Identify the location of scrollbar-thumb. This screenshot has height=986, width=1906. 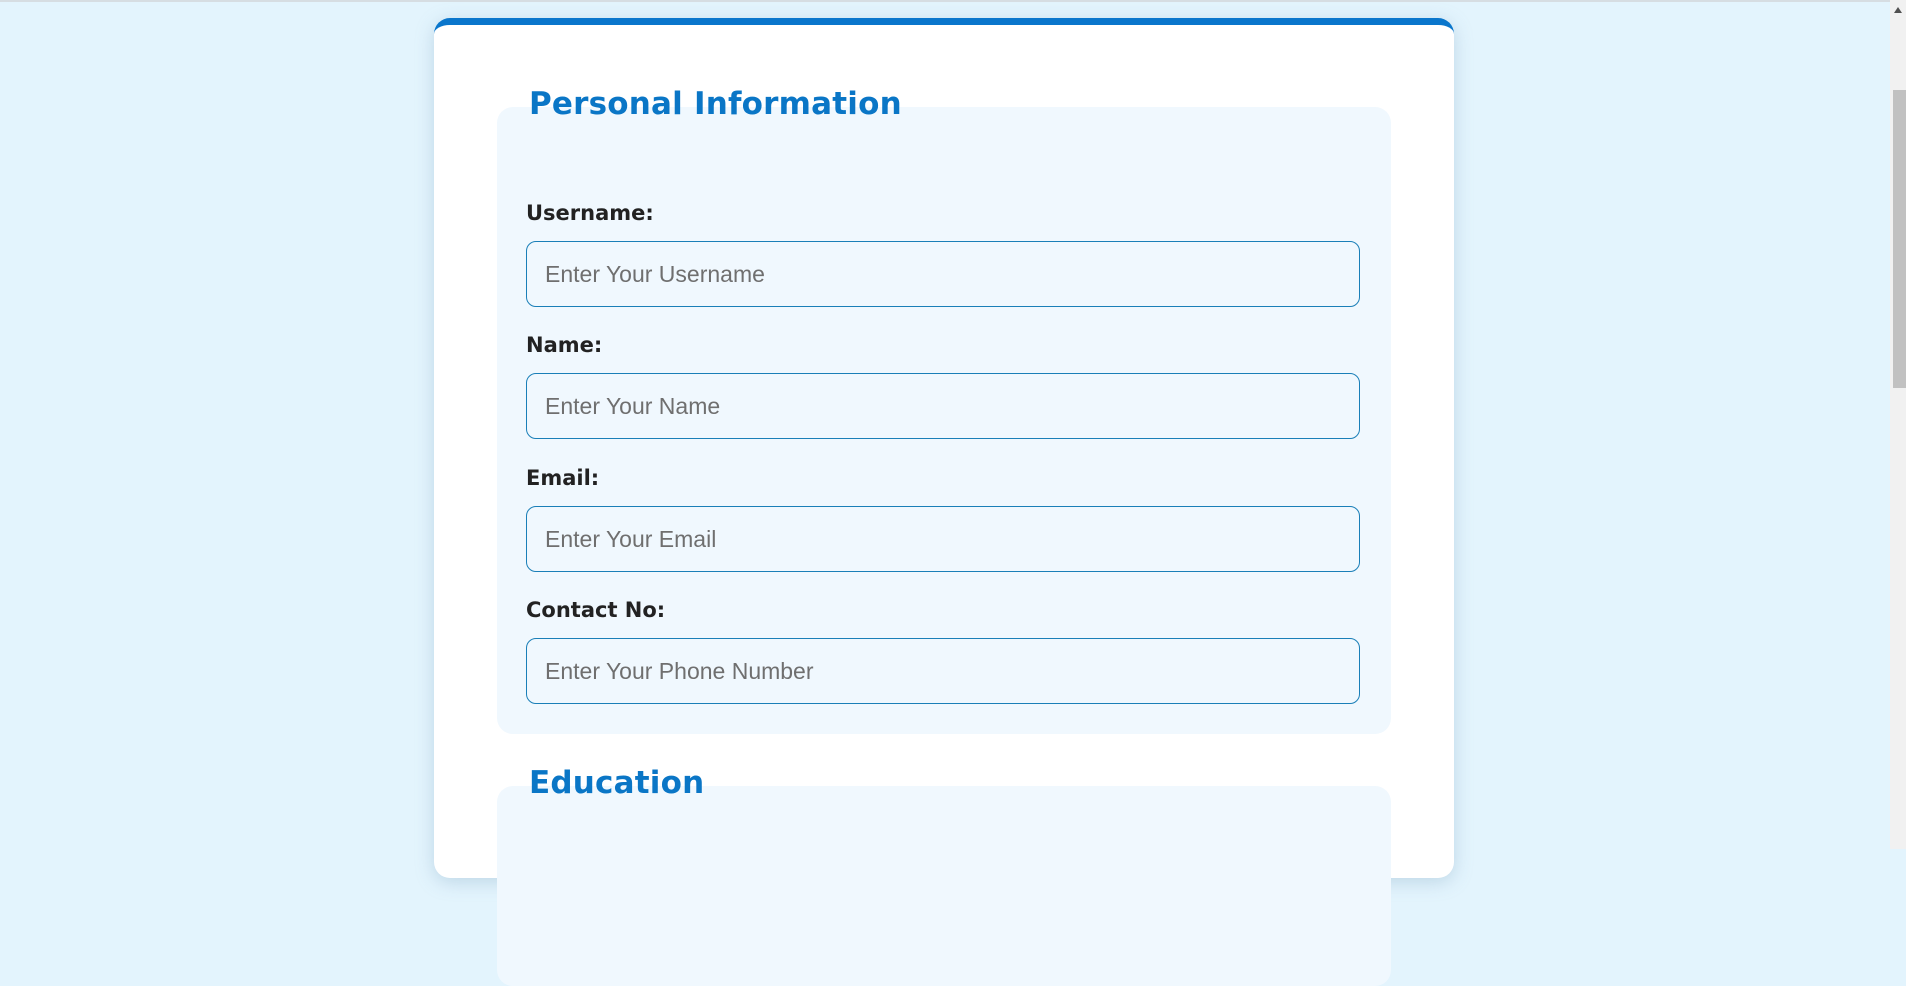
(1899, 239).